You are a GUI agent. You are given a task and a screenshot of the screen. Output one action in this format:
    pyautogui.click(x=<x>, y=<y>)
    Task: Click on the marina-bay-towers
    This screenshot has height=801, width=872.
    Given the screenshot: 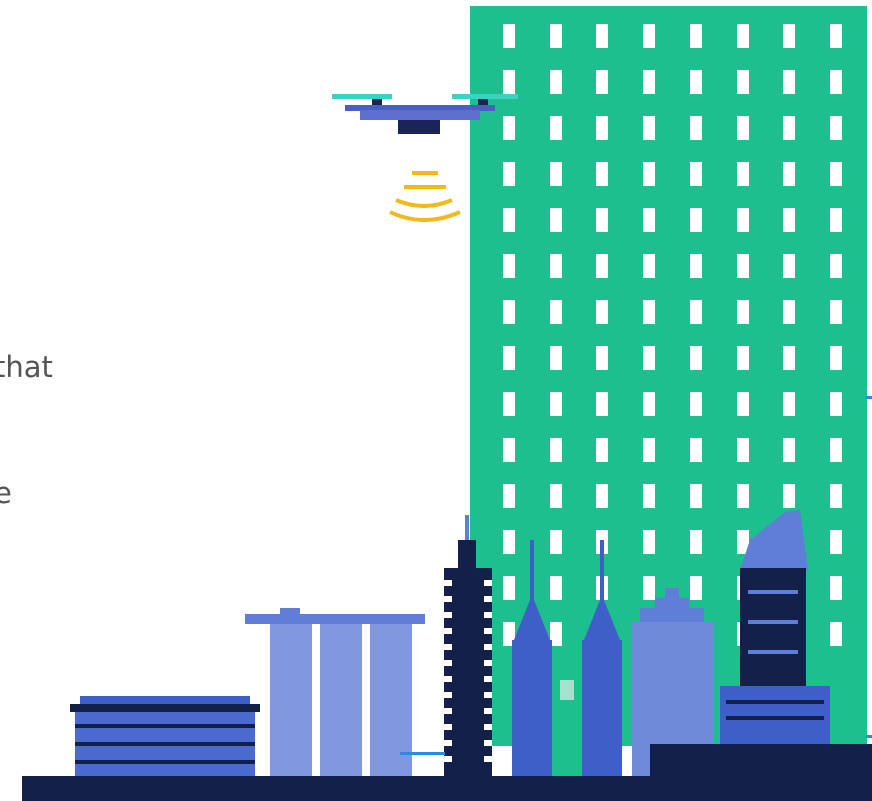 What is the action you would take?
    pyautogui.click(x=335, y=693)
    